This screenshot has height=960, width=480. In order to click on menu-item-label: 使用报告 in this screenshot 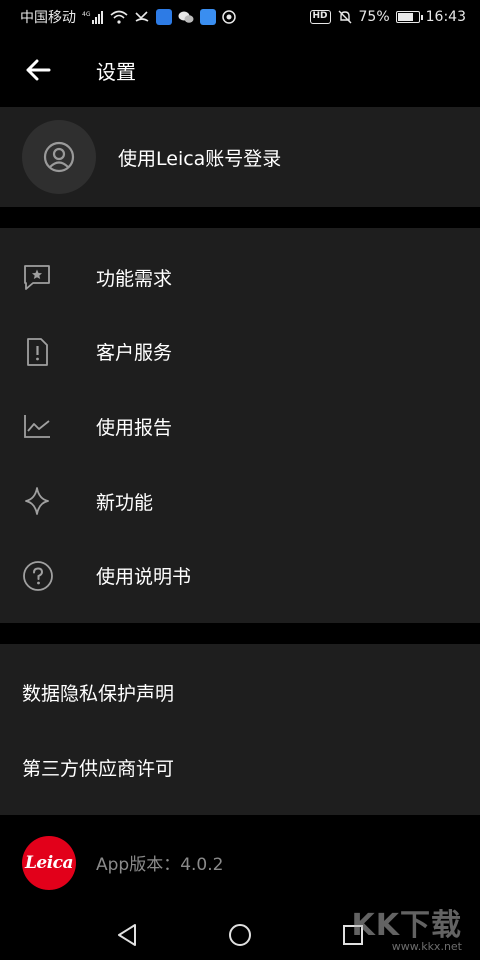, I will do `click(134, 427)`.